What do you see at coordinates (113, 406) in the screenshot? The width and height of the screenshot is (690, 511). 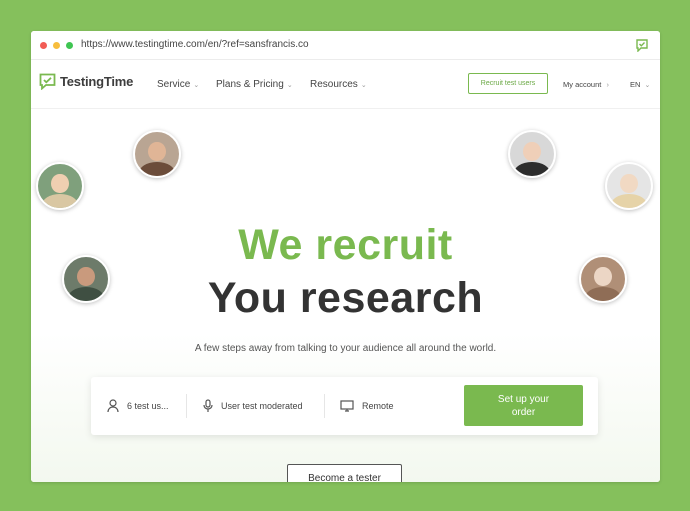 I see `user-icon` at bounding box center [113, 406].